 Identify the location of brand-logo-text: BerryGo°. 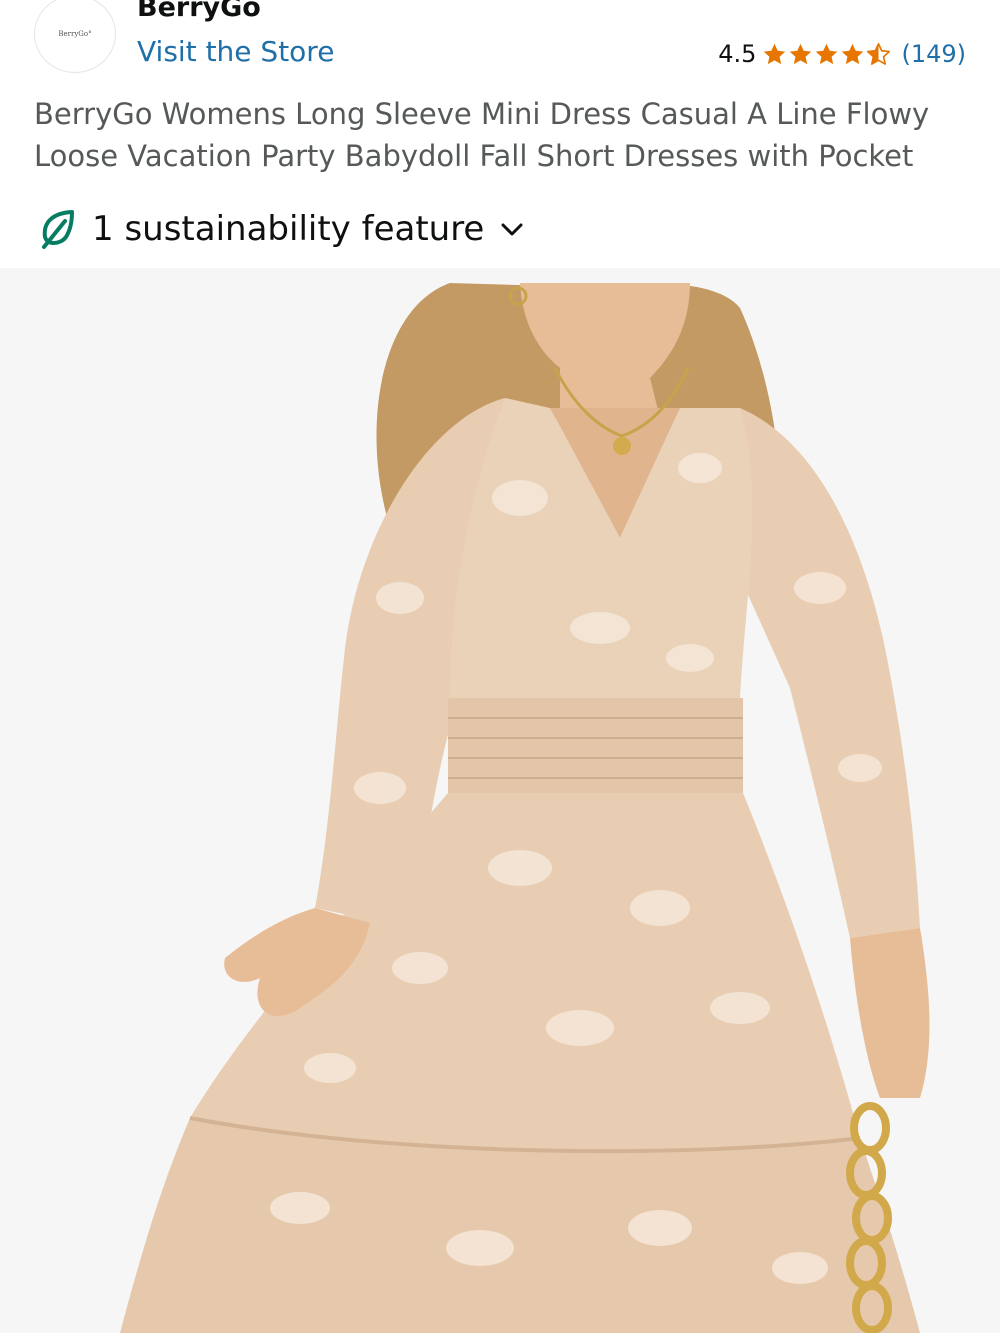
(75, 34).